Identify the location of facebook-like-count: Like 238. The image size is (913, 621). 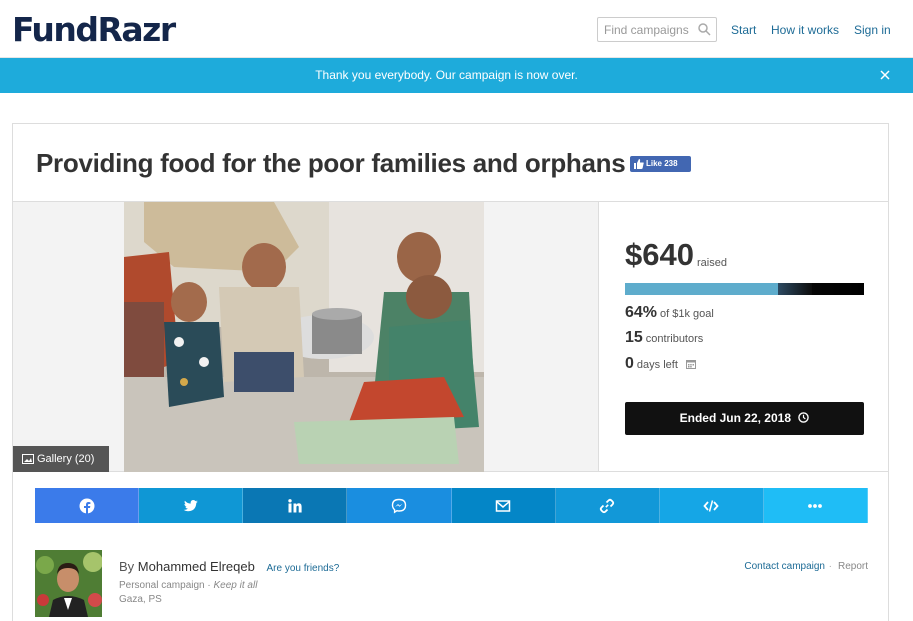
(662, 163).